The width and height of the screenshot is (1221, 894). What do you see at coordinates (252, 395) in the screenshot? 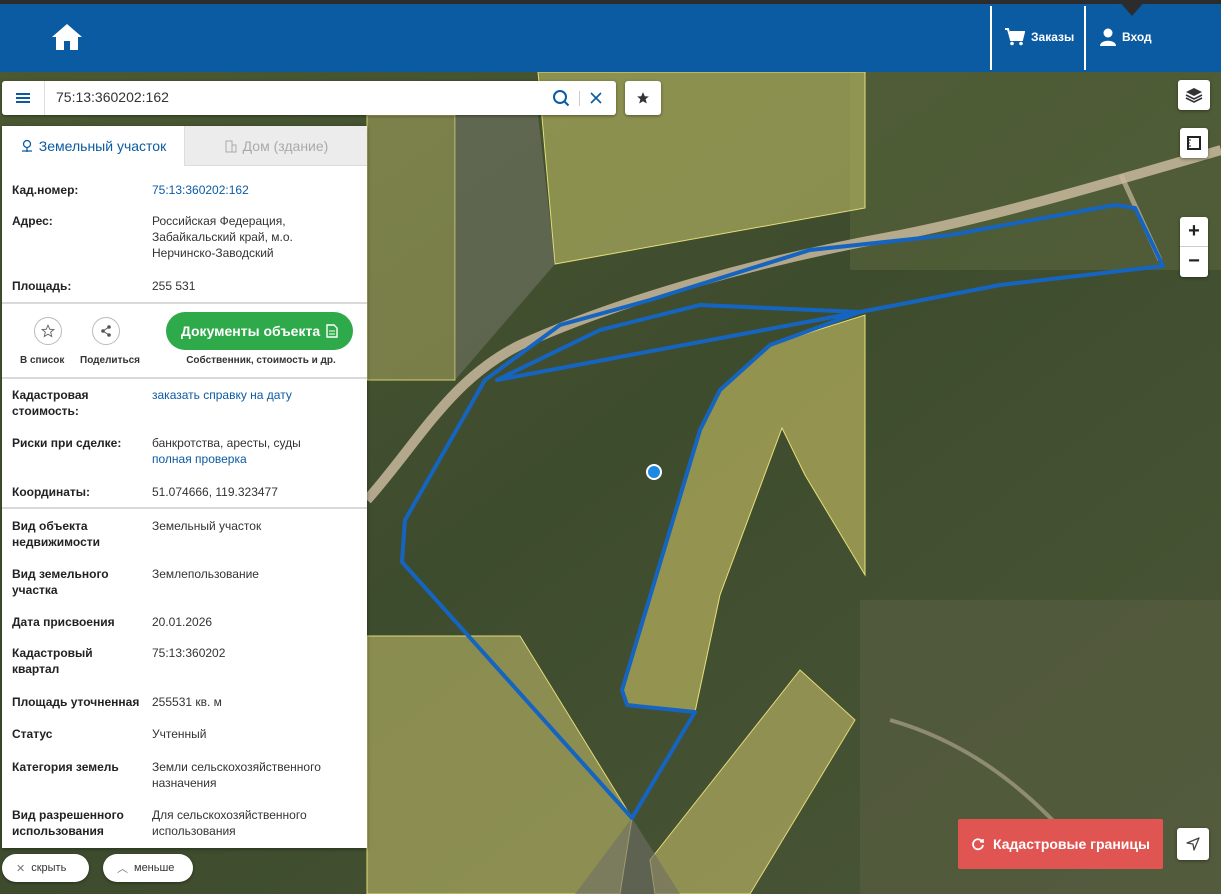
I see `order-certificate-link: заказать справку на дату` at bounding box center [252, 395].